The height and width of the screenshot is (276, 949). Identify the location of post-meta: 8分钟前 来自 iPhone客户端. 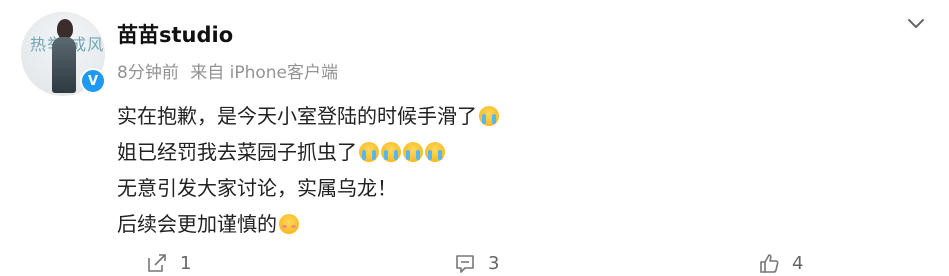
(230, 70).